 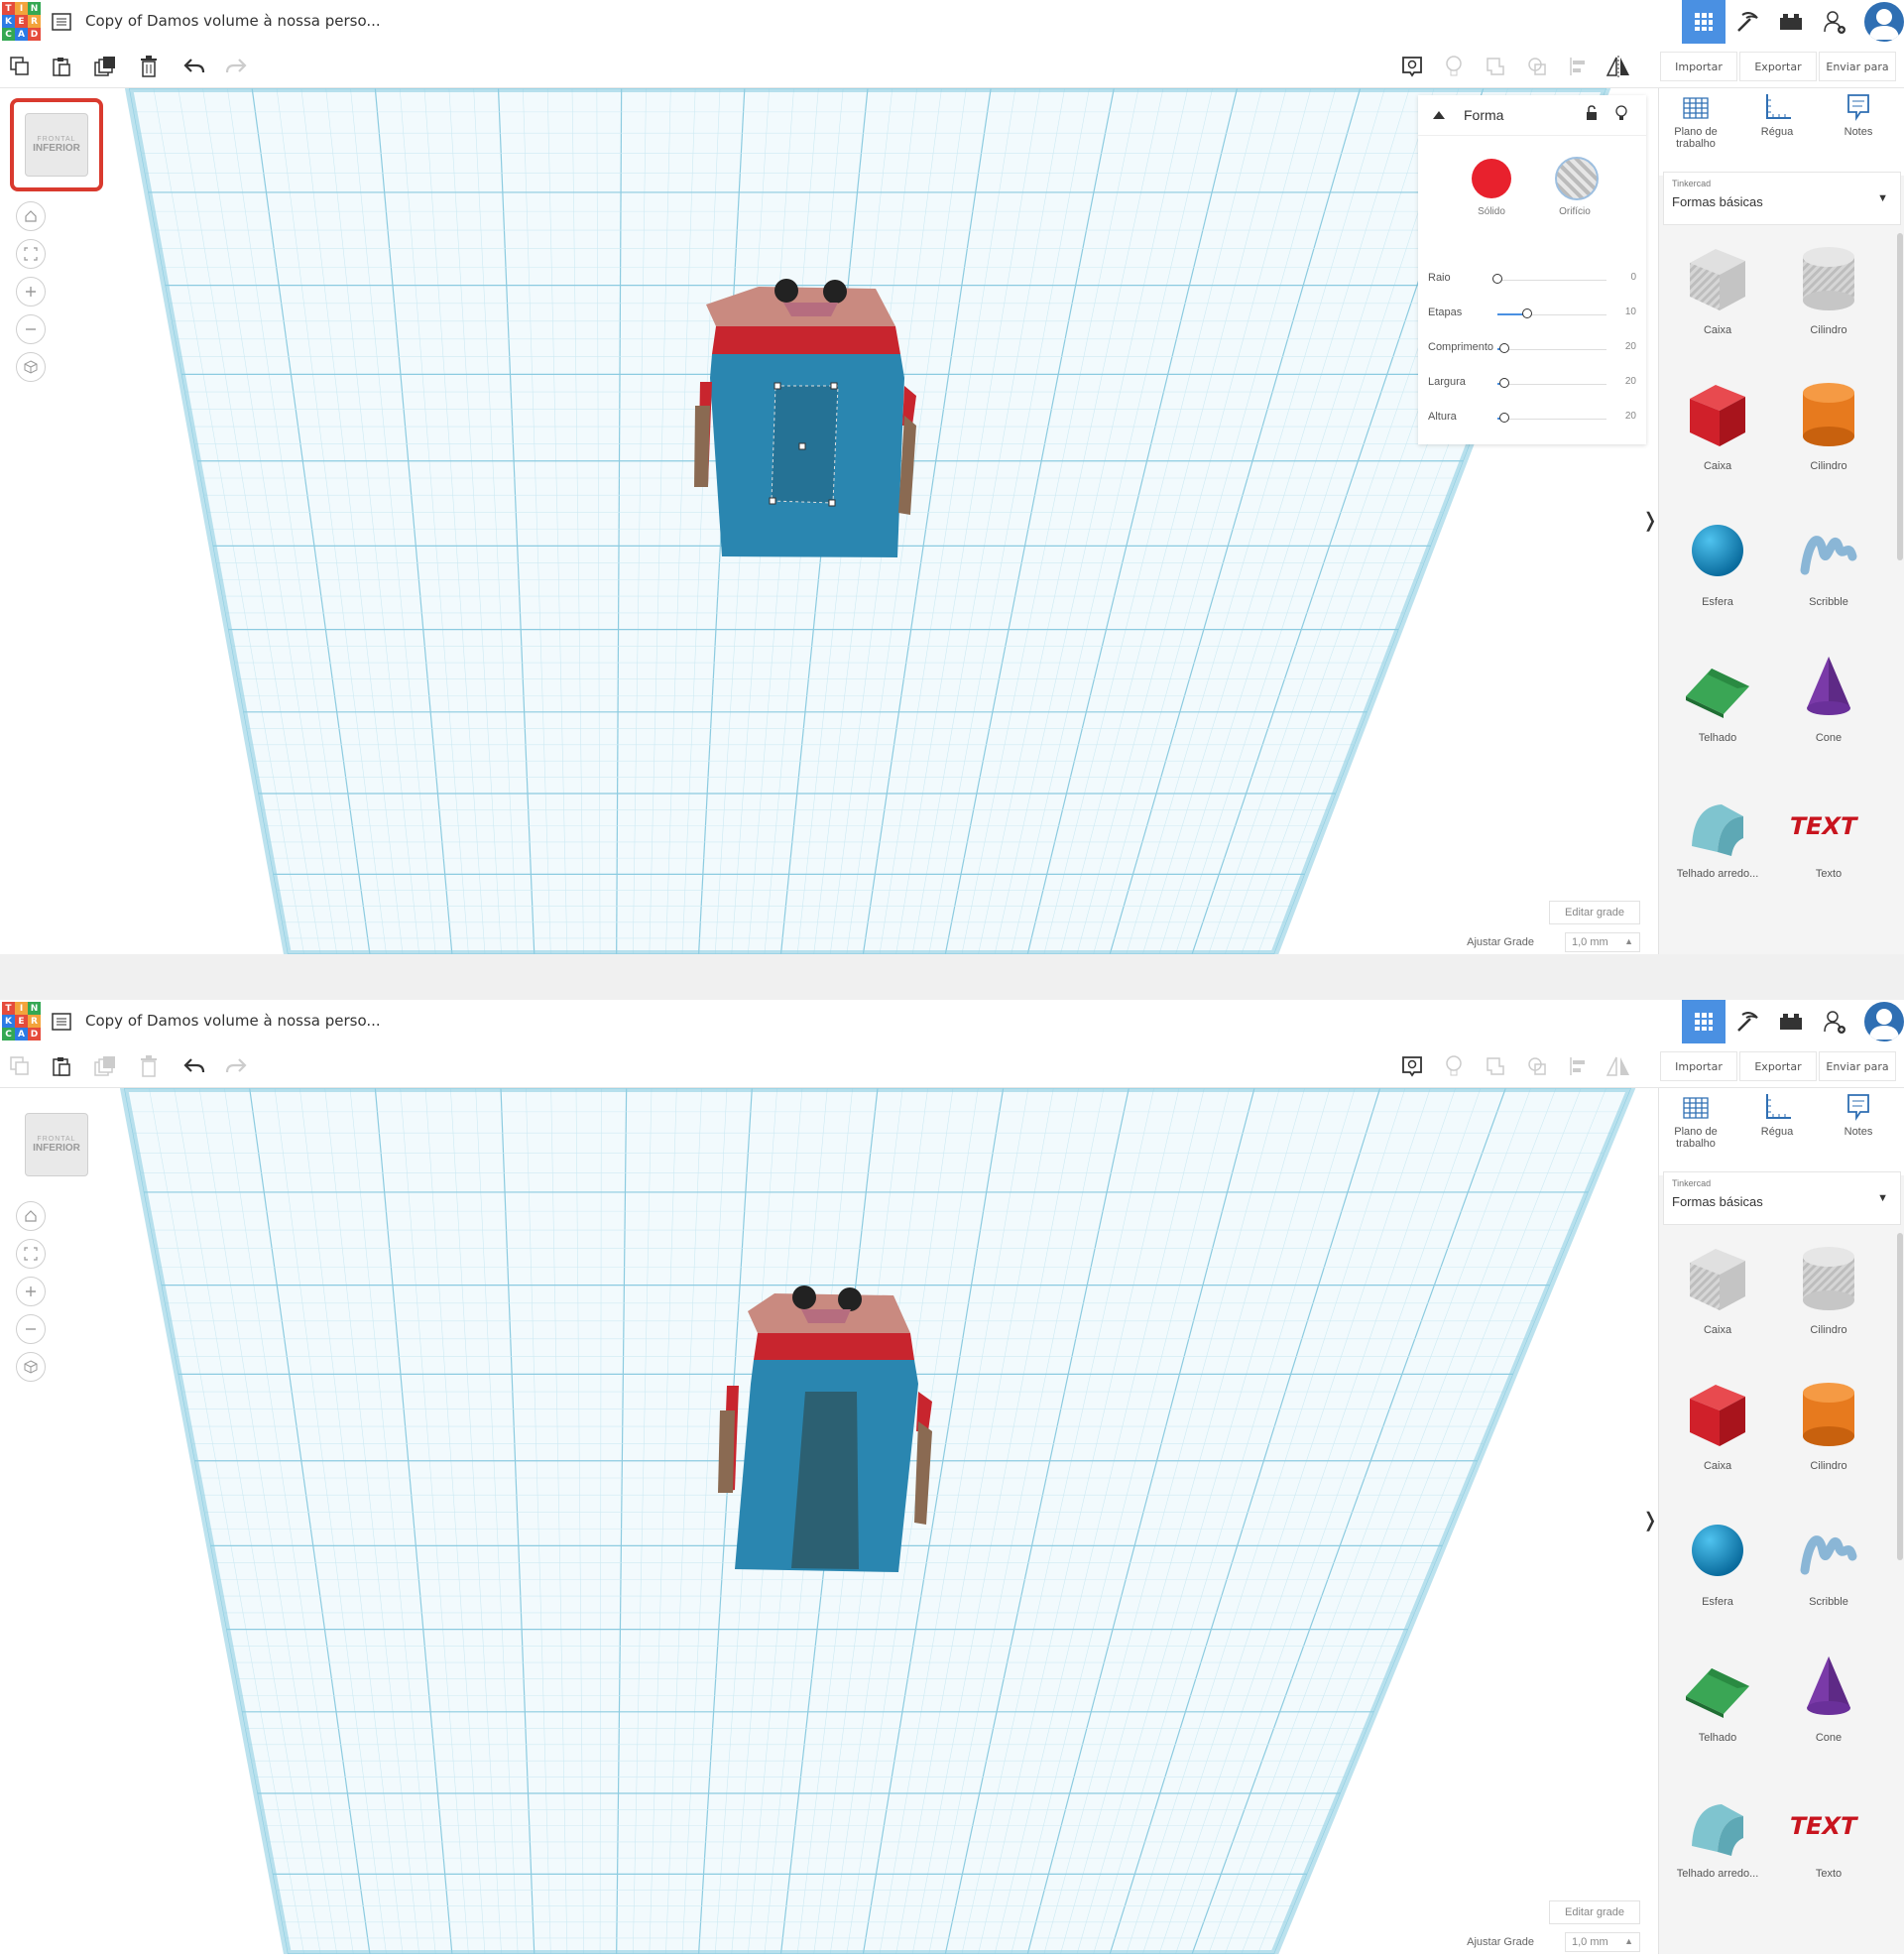 I want to click on visibility-button, so click(x=1621, y=117).